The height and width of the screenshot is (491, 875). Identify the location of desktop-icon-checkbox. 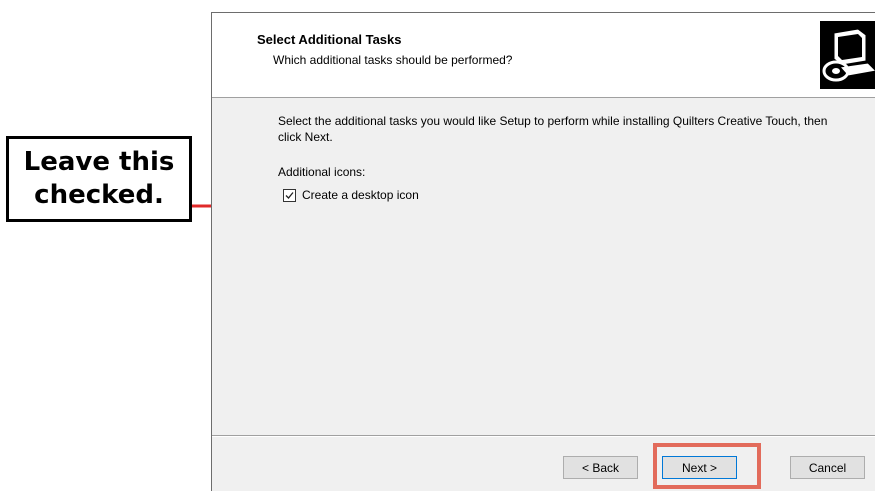
(289, 195).